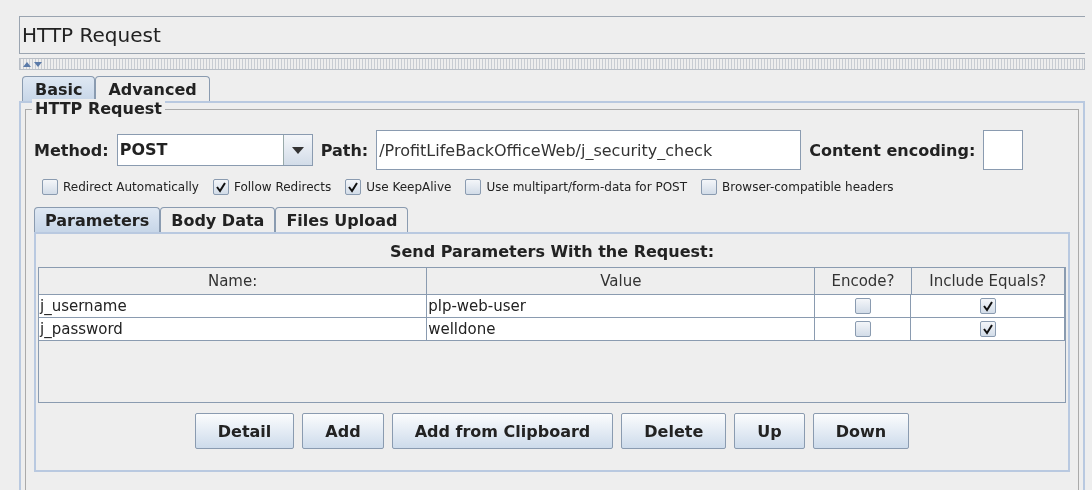 This screenshot has width=1092, height=490. Describe the element at coordinates (152, 88) in the screenshot. I see `tab: Advanced` at that location.